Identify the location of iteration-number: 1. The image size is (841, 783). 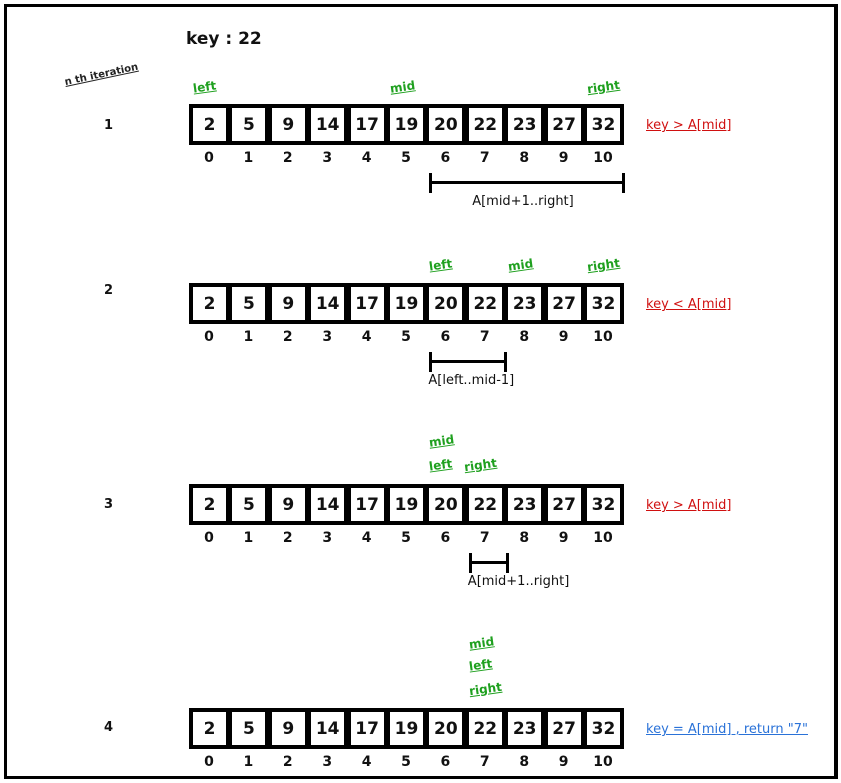
(109, 125).